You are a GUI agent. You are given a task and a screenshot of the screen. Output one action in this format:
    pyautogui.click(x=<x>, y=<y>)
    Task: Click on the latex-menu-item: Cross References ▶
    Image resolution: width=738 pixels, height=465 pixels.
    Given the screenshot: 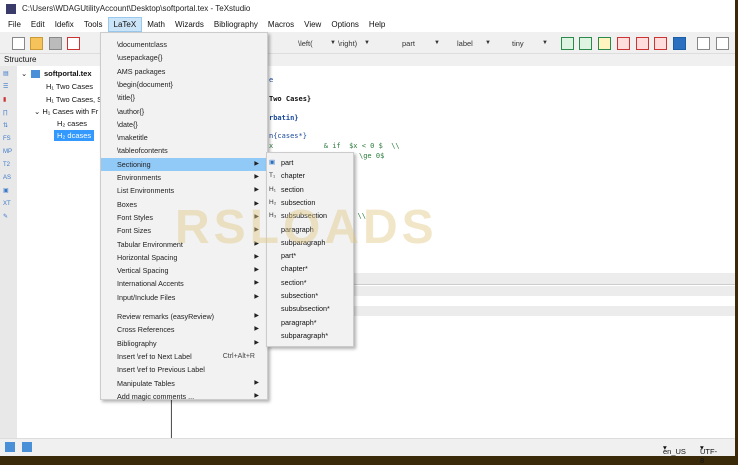 What is the action you would take?
    pyautogui.click(x=184, y=329)
    